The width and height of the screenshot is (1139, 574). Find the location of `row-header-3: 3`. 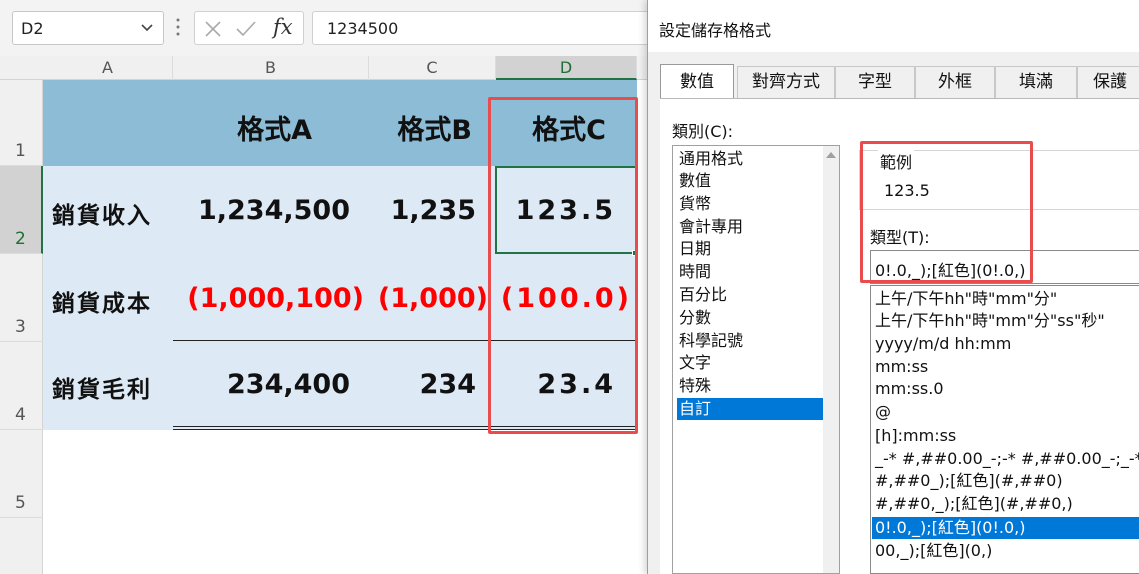

row-header-3: 3 is located at coordinates (21, 298).